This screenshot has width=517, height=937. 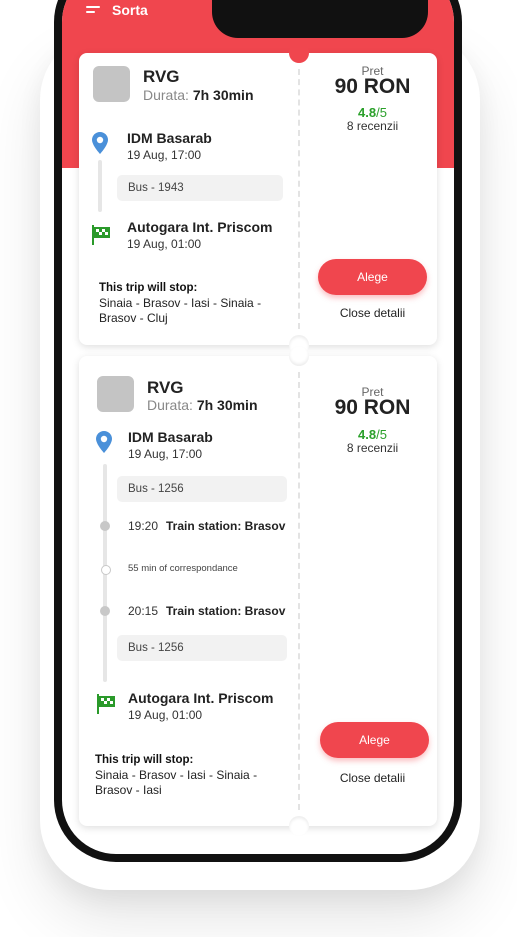 I want to click on bus-number: Bus - 1943, so click(x=200, y=188).